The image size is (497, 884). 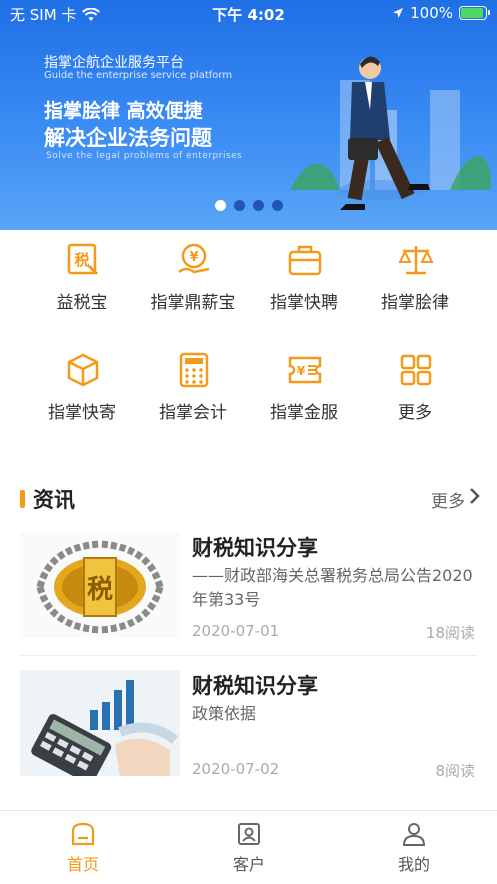 I want to click on carousel-dots, so click(x=248, y=205).